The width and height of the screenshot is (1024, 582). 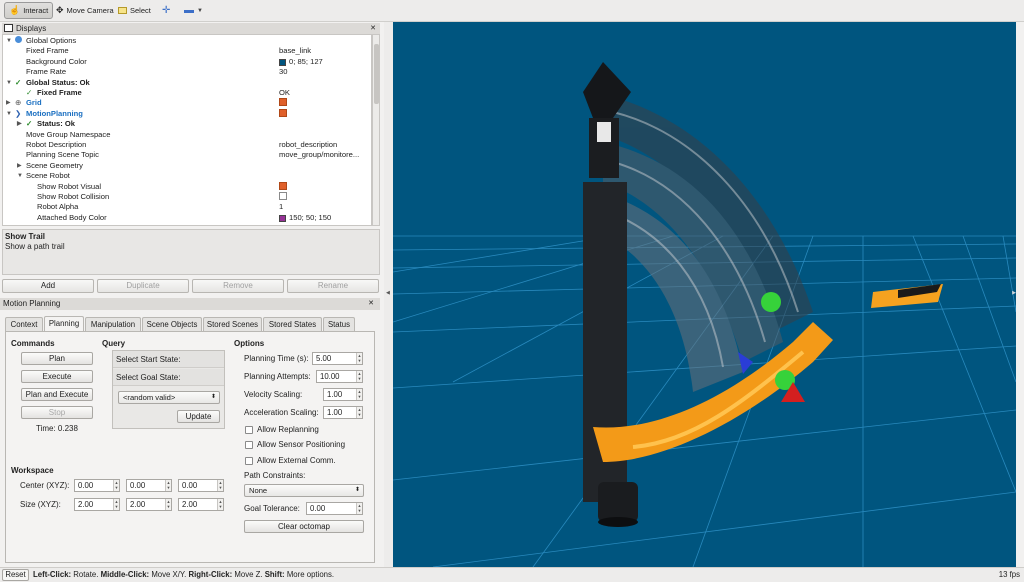 What do you see at coordinates (232, 324) in the screenshot?
I see `tab-stored-scenes: Stored Scenes` at bounding box center [232, 324].